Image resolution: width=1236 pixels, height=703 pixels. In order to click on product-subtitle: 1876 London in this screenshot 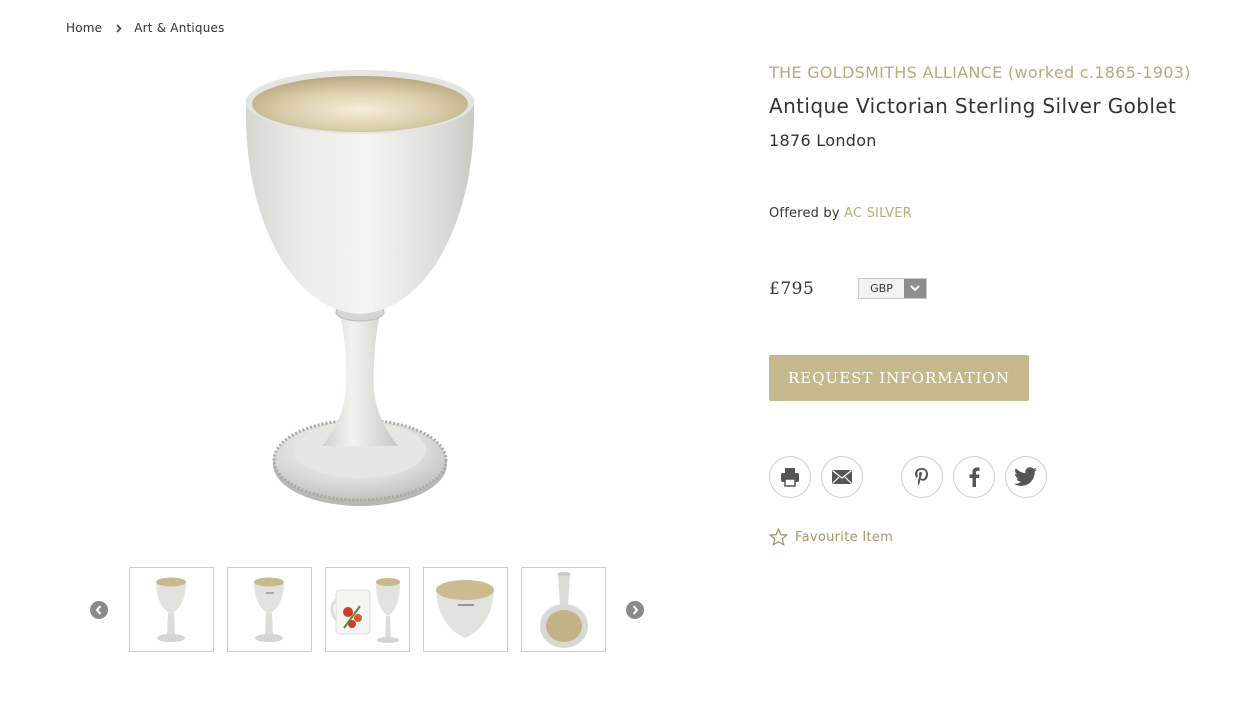, I will do `click(823, 140)`.